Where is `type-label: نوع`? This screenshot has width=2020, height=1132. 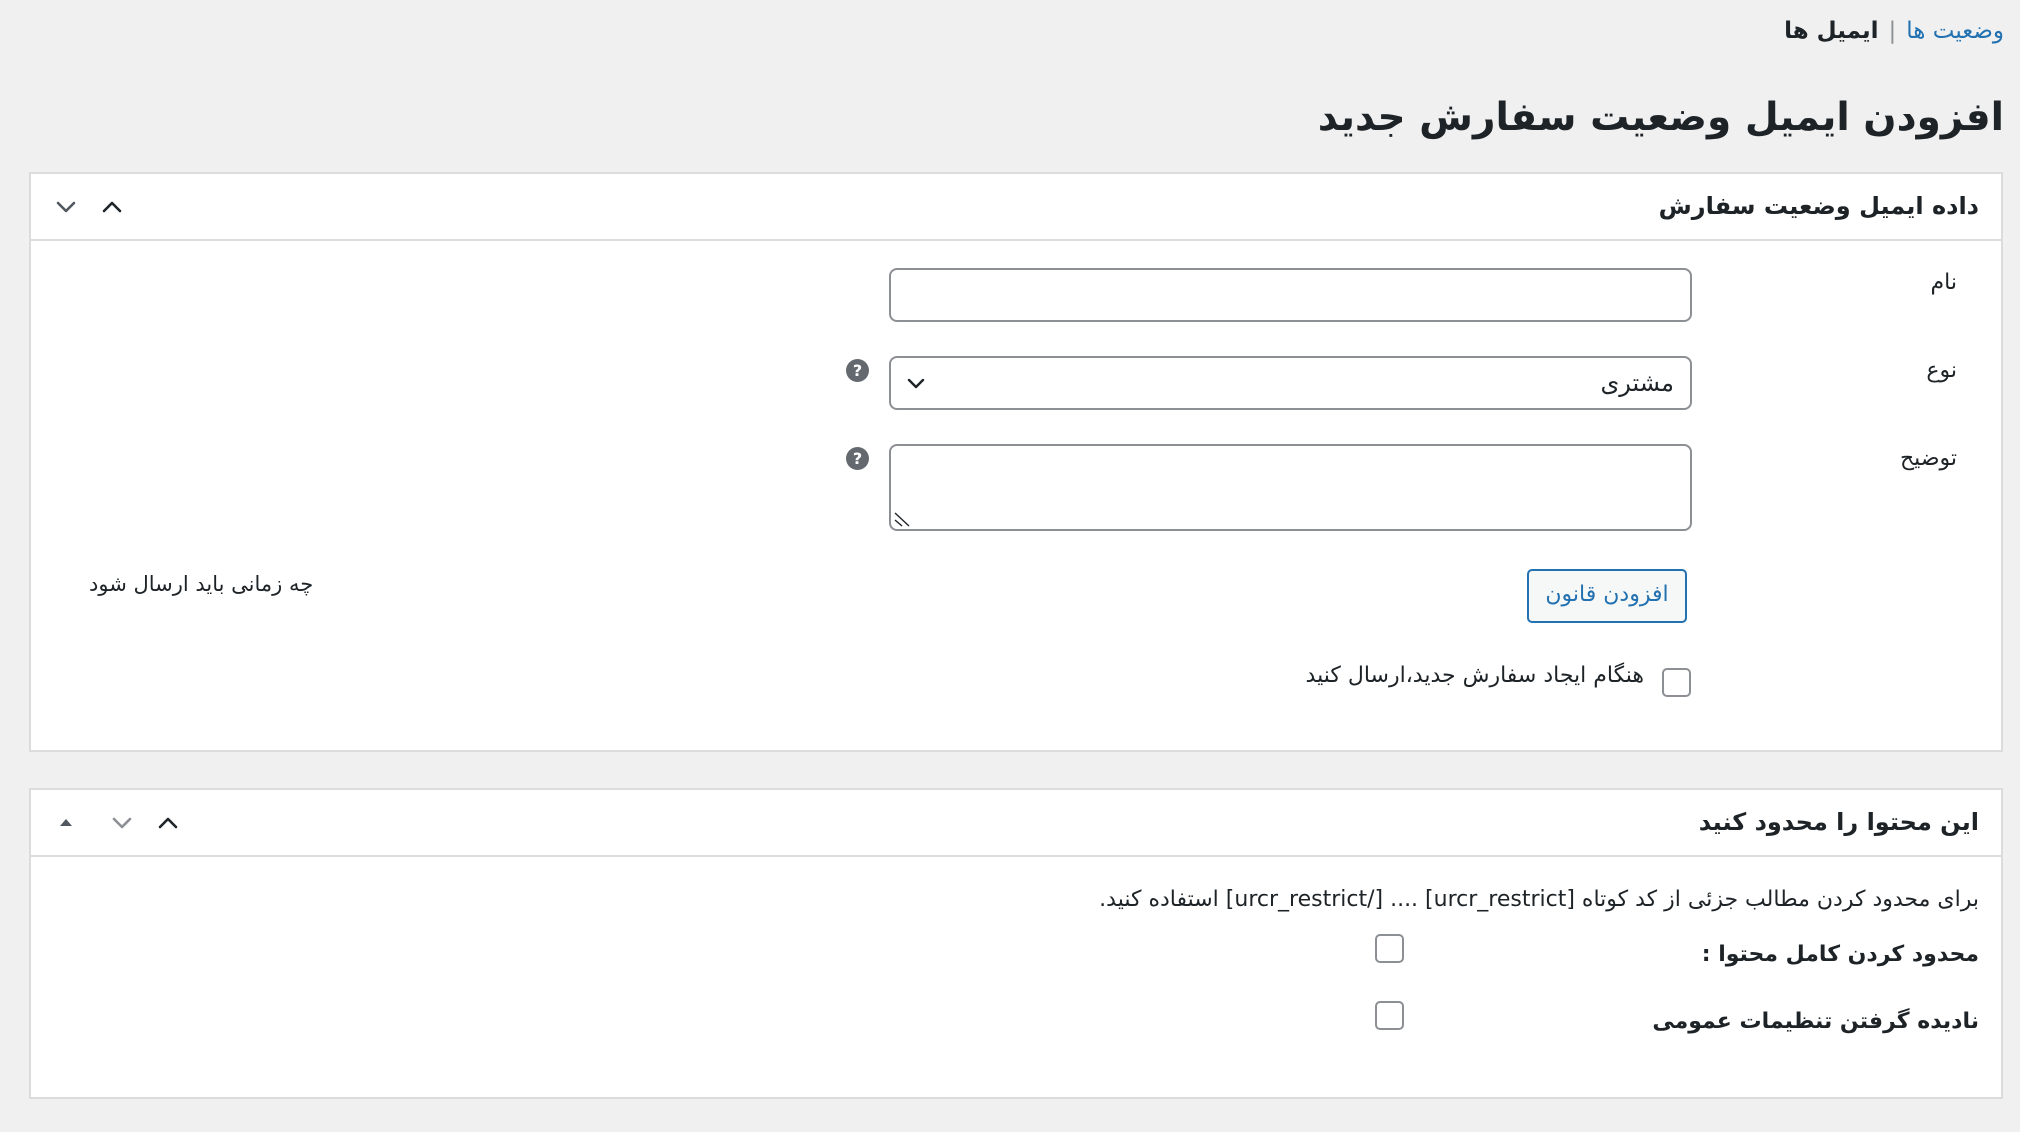 type-label: نوع is located at coordinates (1941, 370).